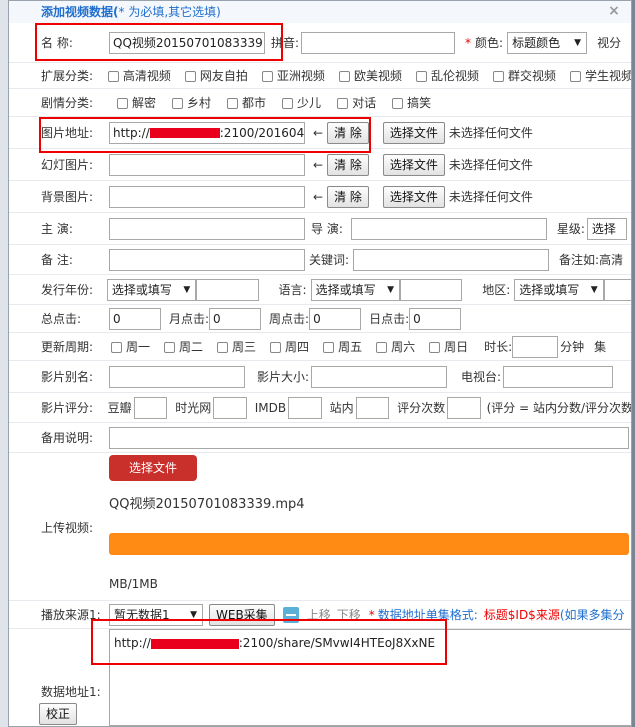 This screenshot has width=635, height=727. Describe the element at coordinates (369, 437) in the screenshot. I see `remark-input` at that location.